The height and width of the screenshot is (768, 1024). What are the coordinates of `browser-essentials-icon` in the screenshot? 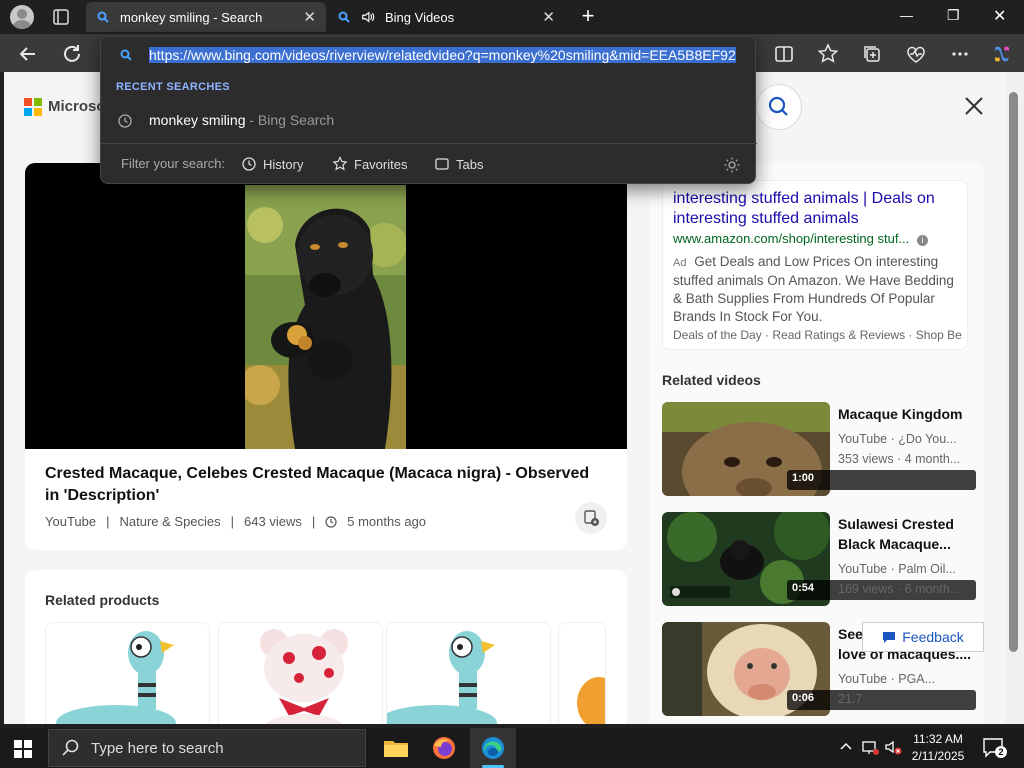 It's located at (916, 54).